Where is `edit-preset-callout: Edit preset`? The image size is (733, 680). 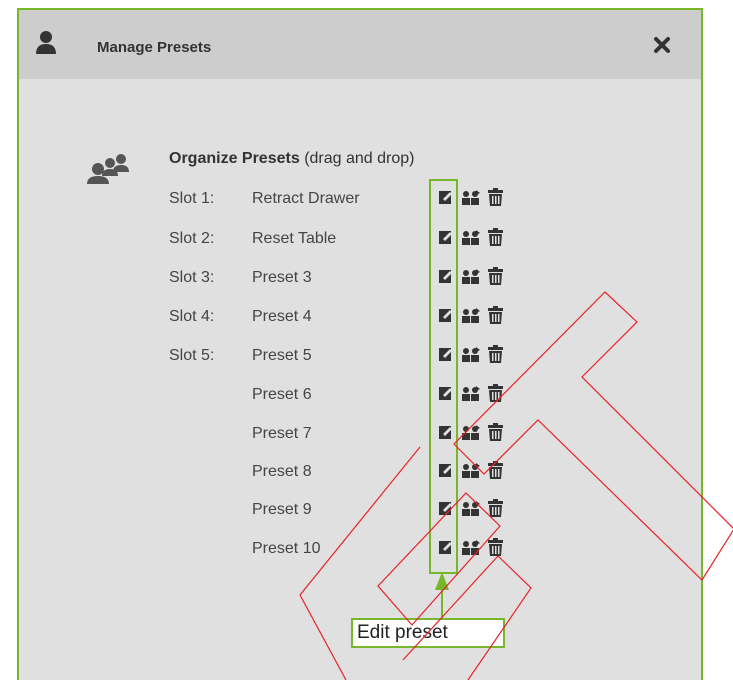
edit-preset-callout: Edit preset is located at coordinates (428, 633).